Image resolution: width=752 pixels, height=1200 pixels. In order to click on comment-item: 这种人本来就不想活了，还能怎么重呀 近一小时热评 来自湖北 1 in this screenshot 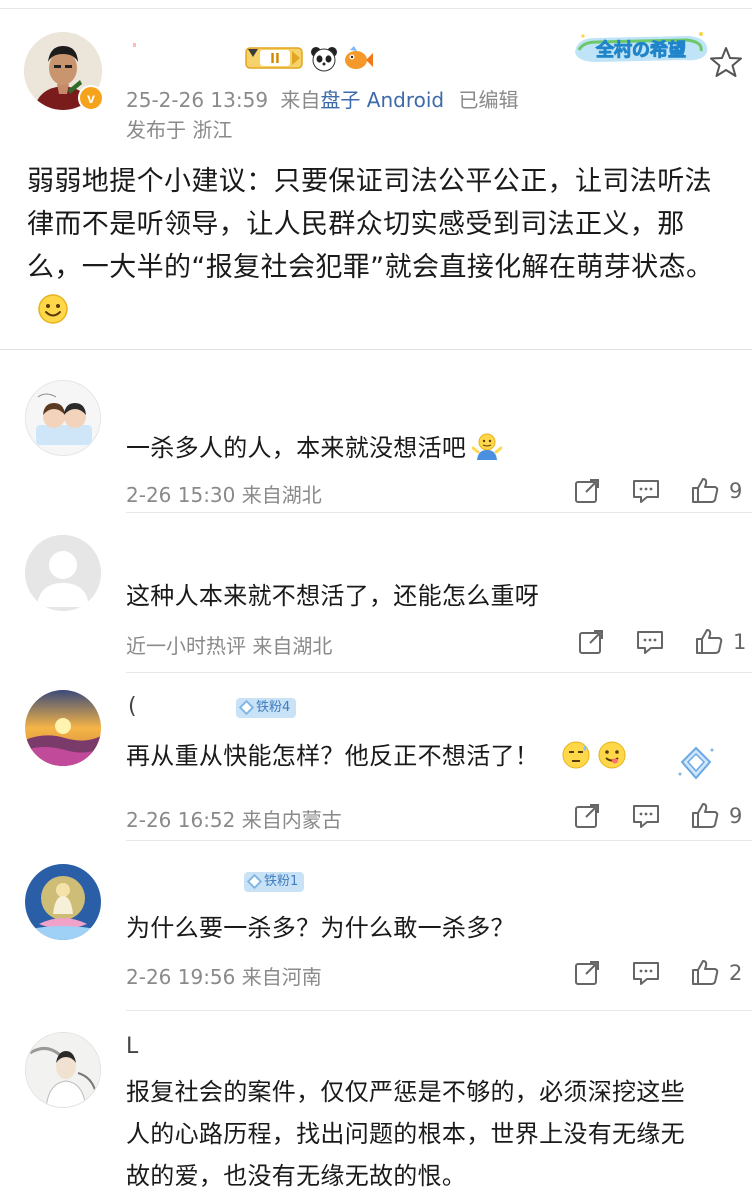, I will do `click(376, 592)`.